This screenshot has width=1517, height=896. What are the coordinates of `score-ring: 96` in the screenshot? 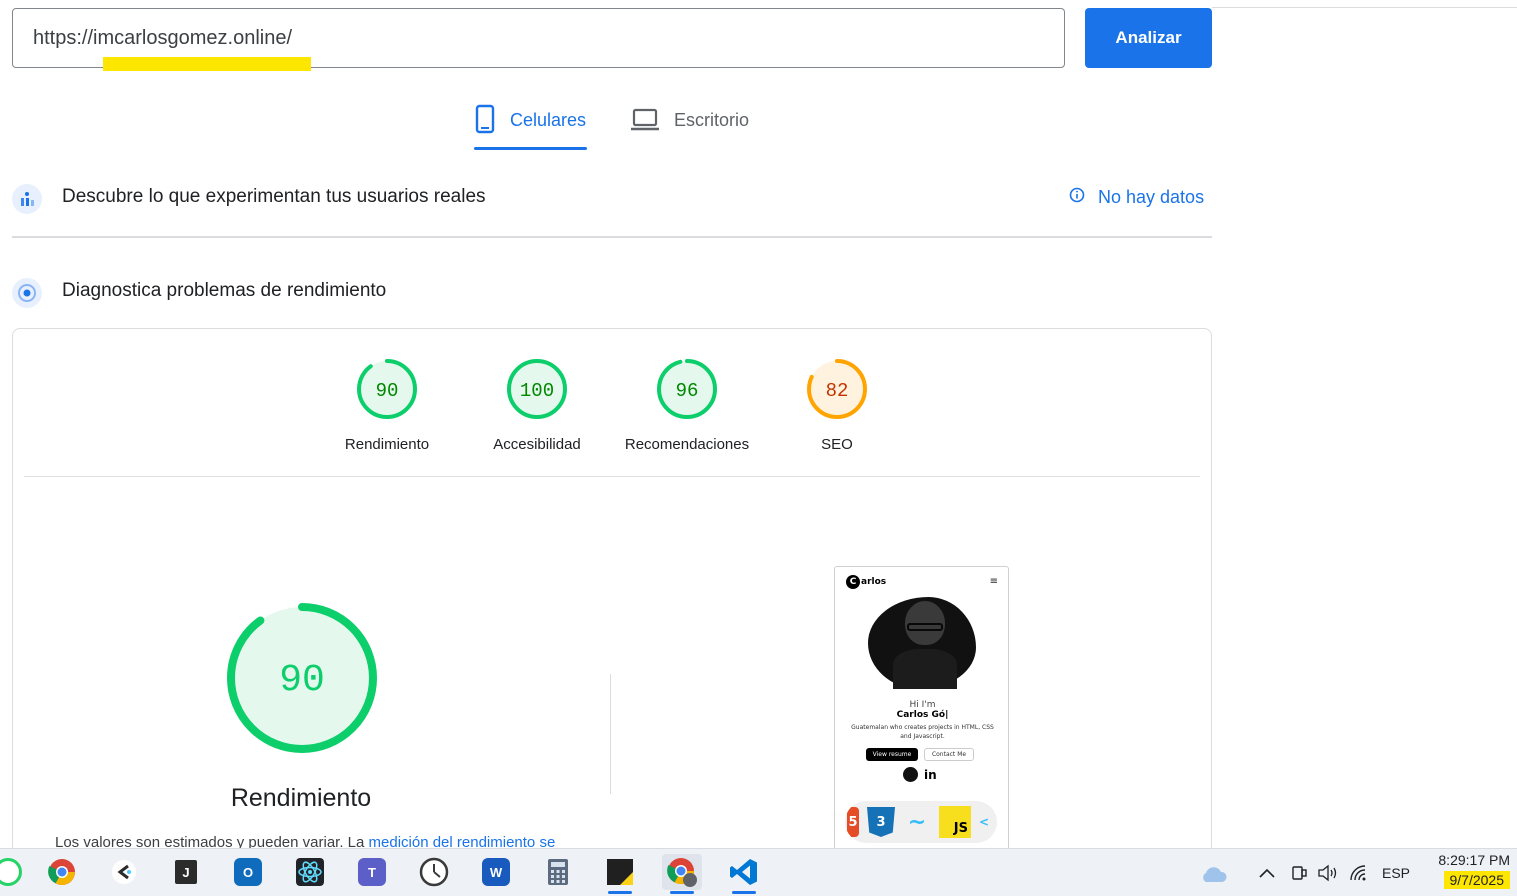 It's located at (687, 389).